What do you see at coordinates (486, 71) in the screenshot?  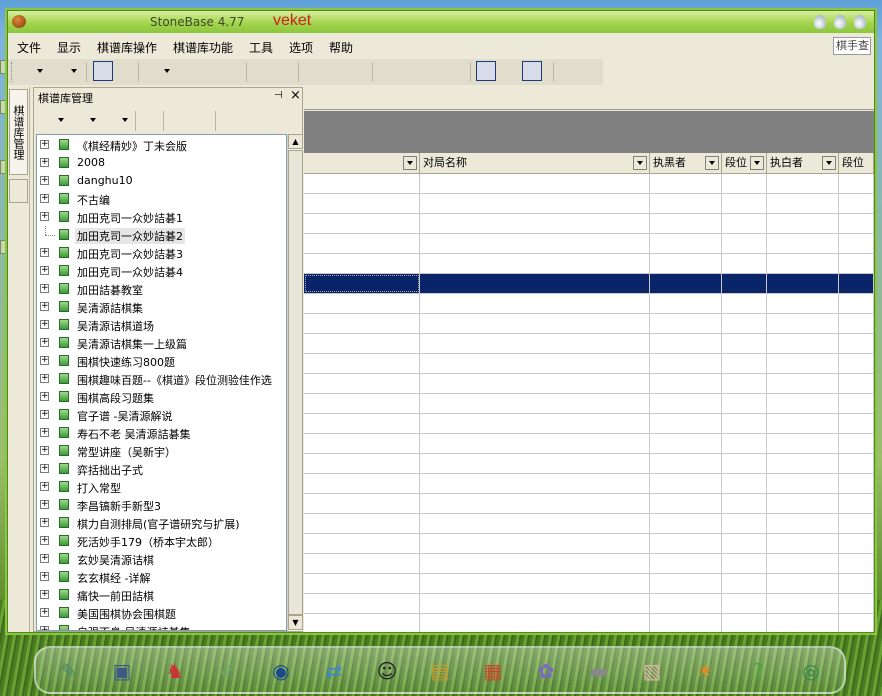 I see `panel-toggle-button` at bounding box center [486, 71].